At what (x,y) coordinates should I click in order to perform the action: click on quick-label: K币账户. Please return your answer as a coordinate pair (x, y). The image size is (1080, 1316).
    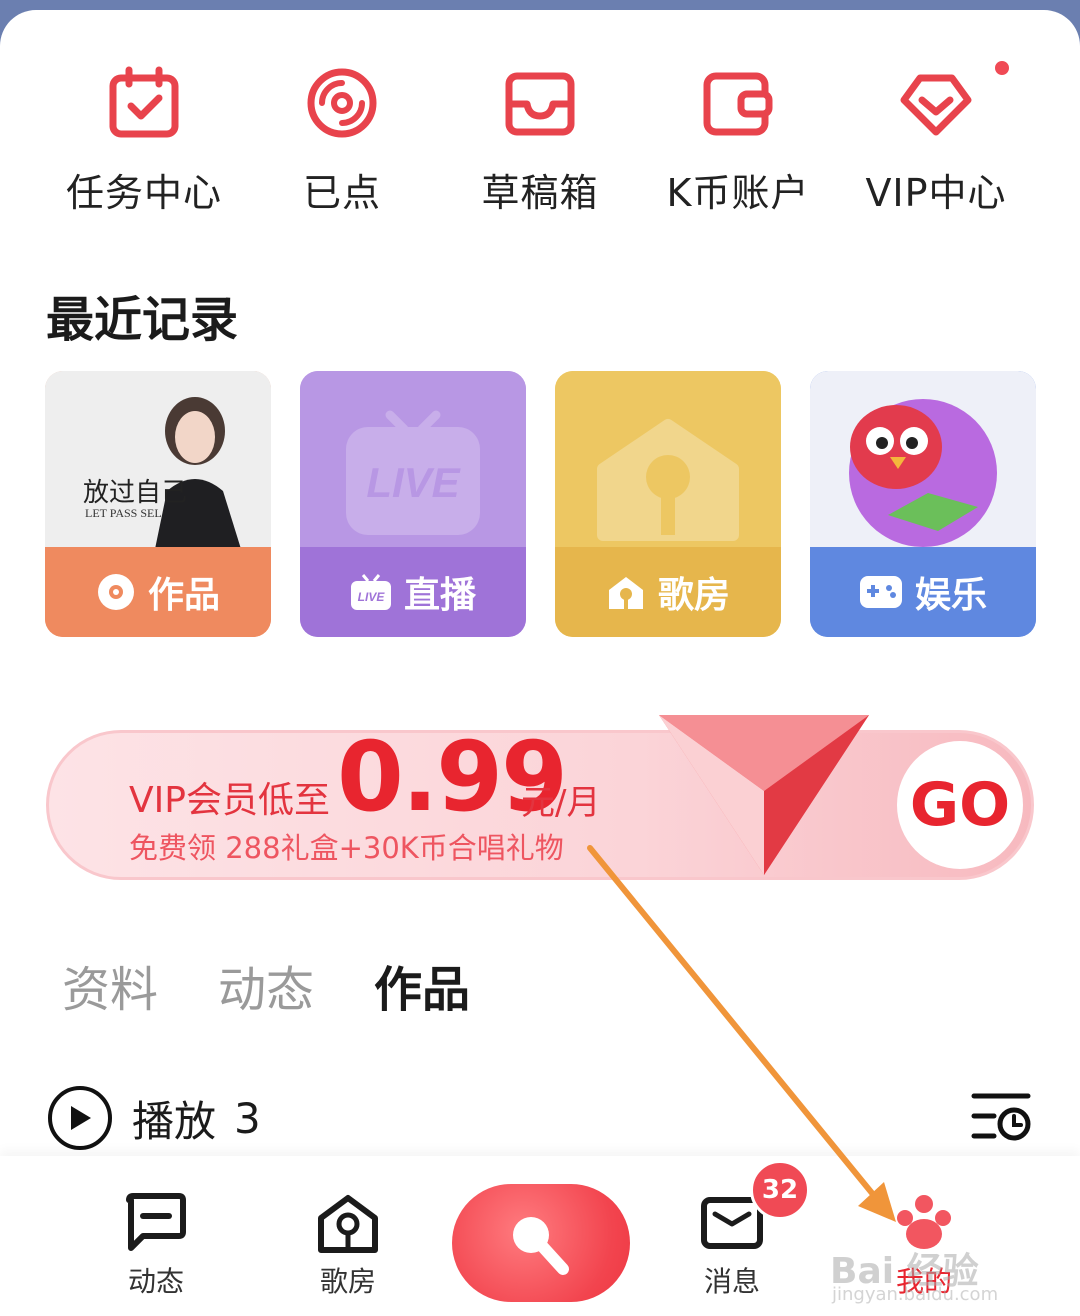
    Looking at the image, I should click on (738, 193).